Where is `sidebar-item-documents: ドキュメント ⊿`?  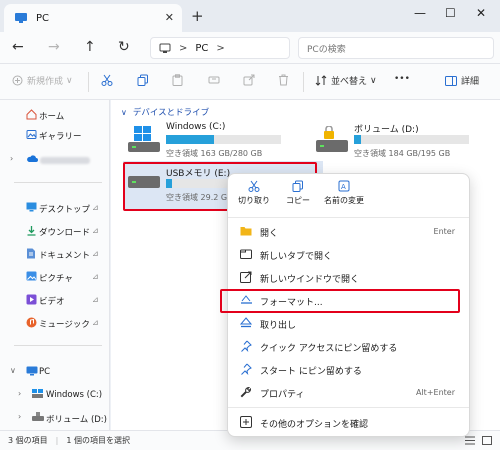 sidebar-item-documents: ドキュメント ⊿ is located at coordinates (55, 254).